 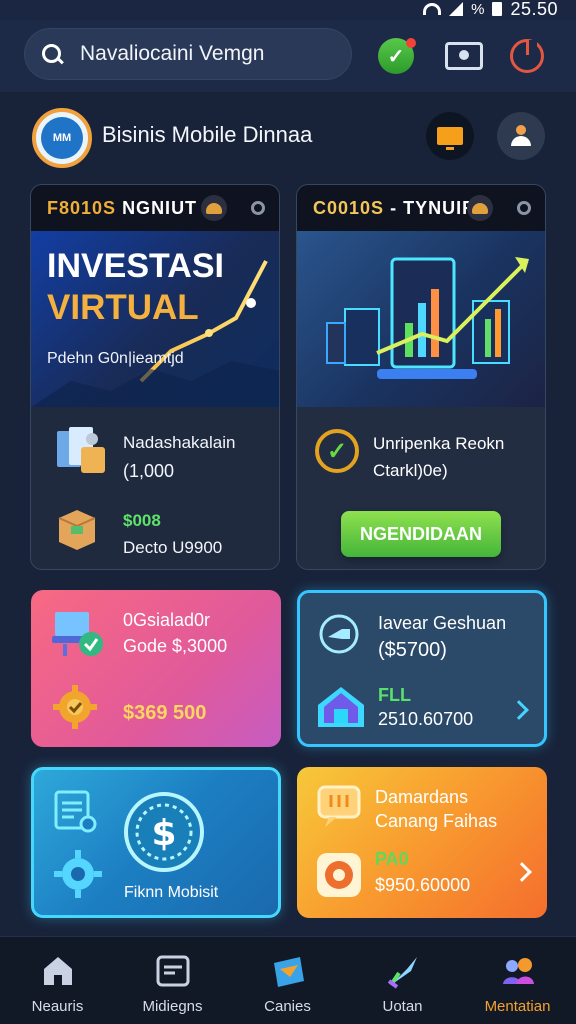 What do you see at coordinates (160, 208) in the screenshot?
I see `card-label-b: NGNIUT` at bounding box center [160, 208].